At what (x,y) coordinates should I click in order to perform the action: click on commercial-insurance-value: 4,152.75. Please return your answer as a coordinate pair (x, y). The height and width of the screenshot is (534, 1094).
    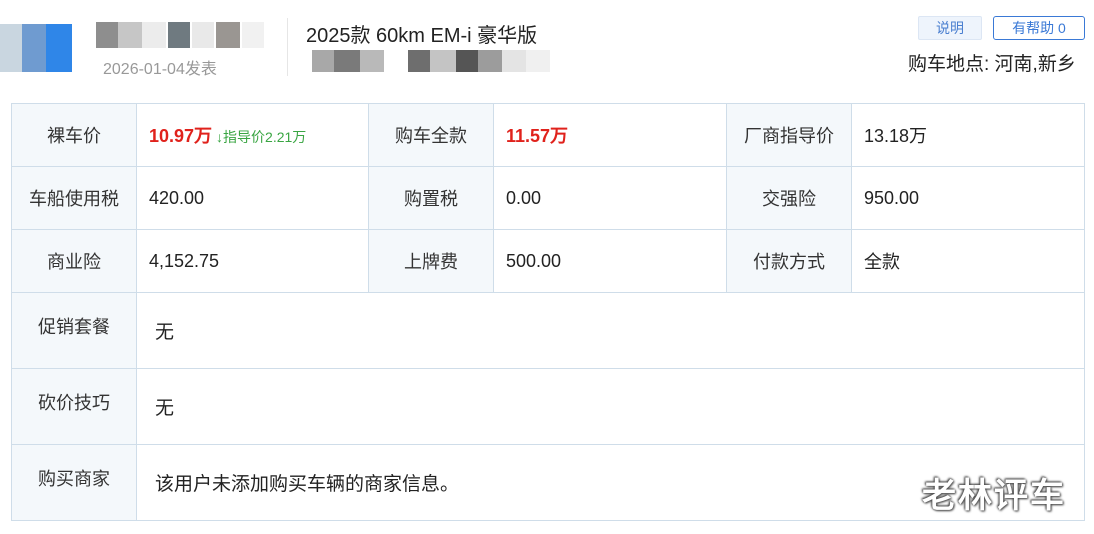
    Looking at the image, I should click on (252, 261).